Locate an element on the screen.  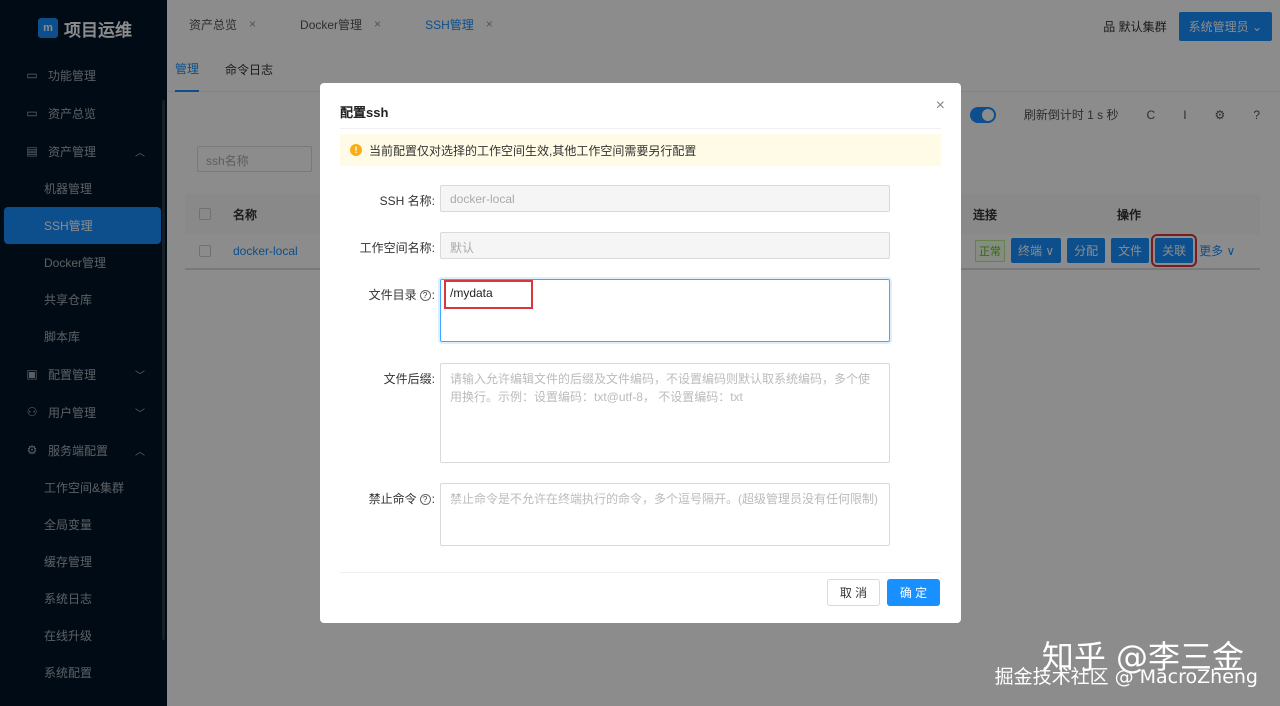
workspace-name-label: 工作空间名称: is located at coordinates (397, 248).